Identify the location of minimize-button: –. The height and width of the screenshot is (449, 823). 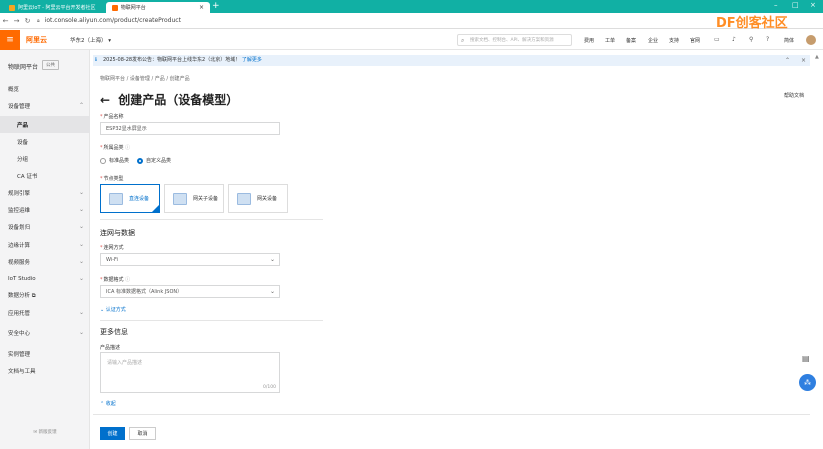
(776, 5).